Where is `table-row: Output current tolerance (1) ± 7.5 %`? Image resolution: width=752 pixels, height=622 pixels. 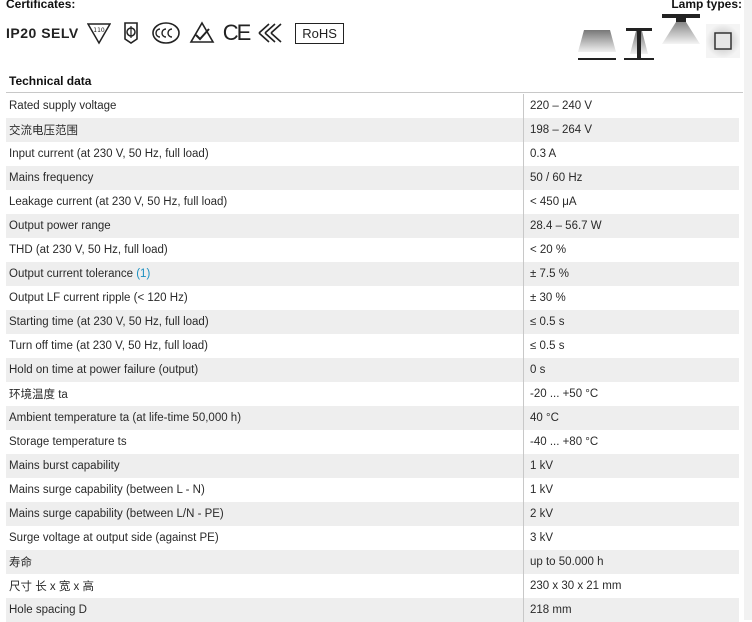 table-row: Output current tolerance (1) ± 7.5 % is located at coordinates (372, 274).